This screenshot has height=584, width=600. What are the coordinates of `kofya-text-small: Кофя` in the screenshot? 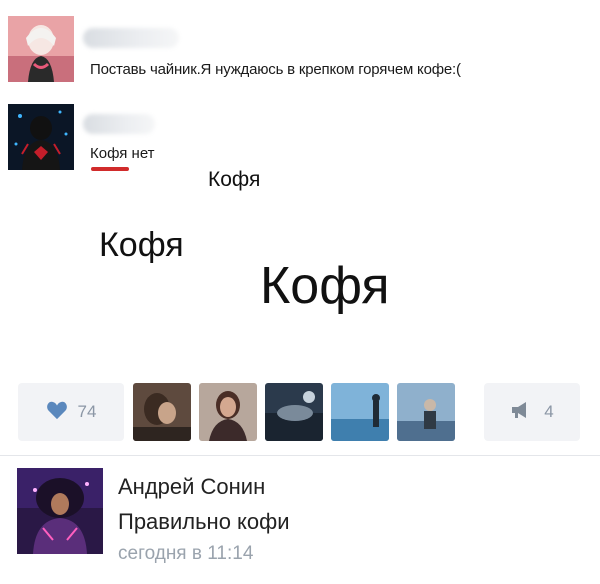 It's located at (234, 179).